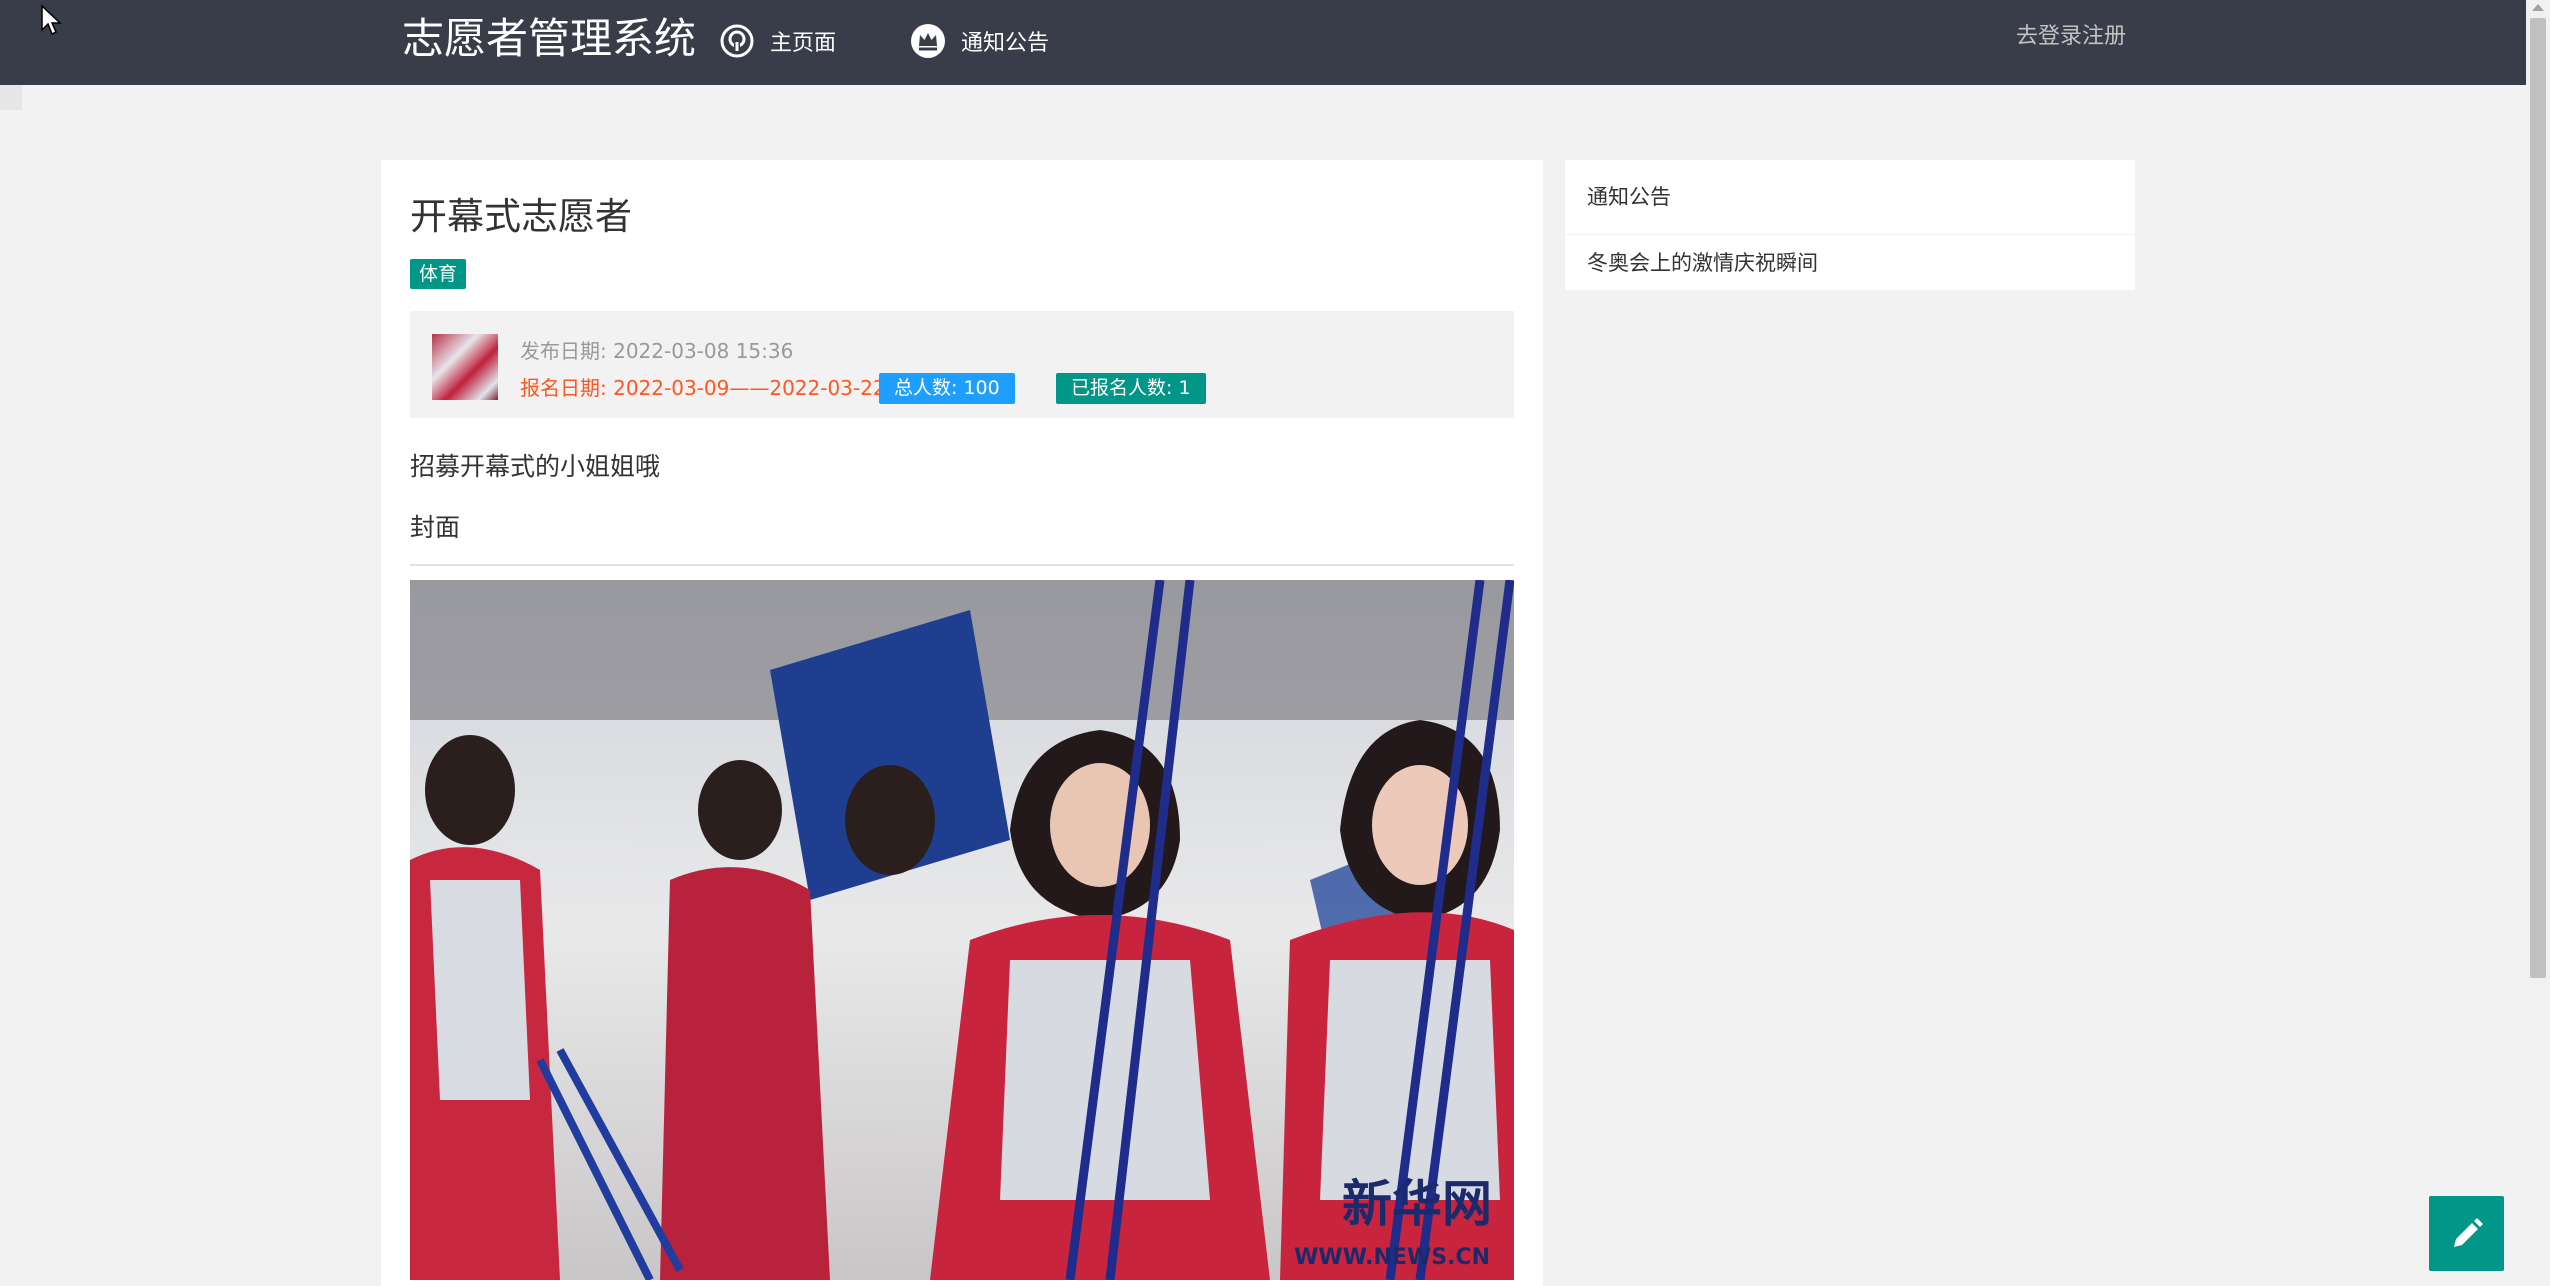 The height and width of the screenshot is (1286, 2550). I want to click on total-count-value: 100, so click(981, 388).